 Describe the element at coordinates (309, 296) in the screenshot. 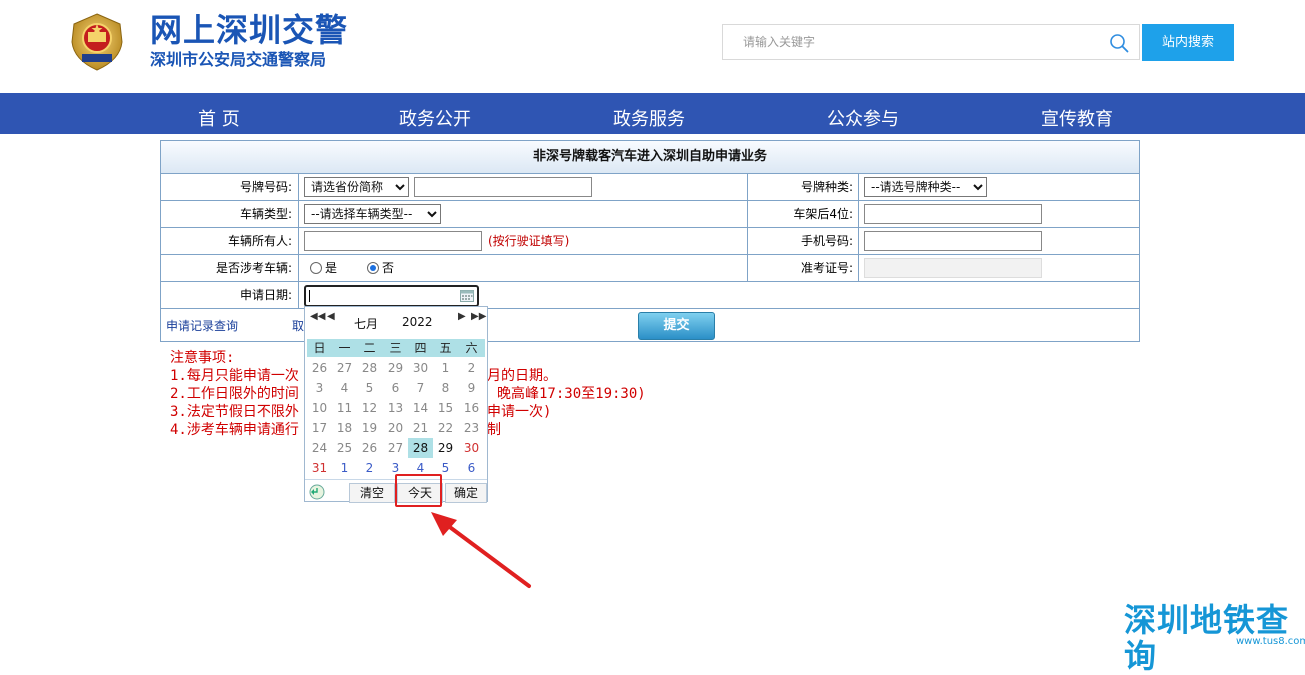

I see `text-cursor` at that location.